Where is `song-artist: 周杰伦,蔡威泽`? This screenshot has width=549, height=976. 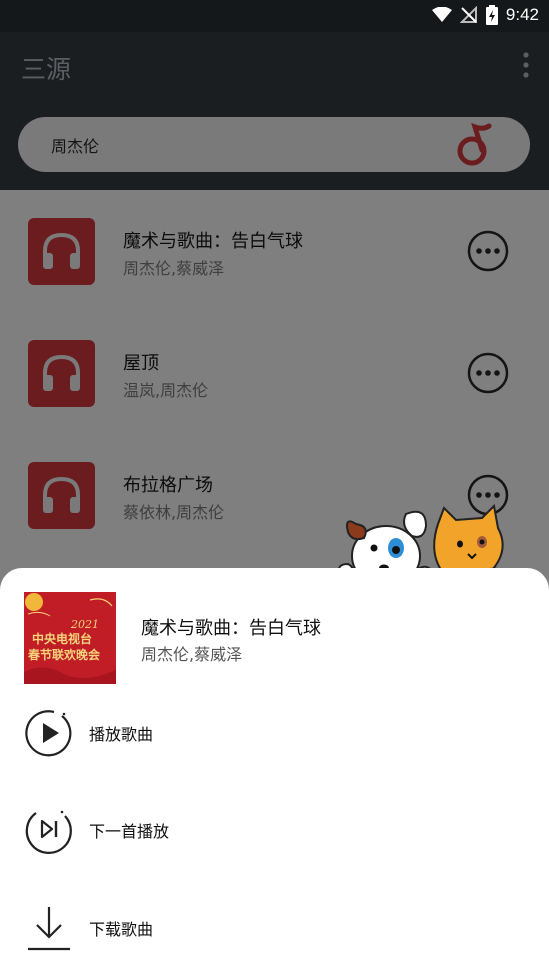
song-artist: 周杰伦,蔡威泽 is located at coordinates (174, 268).